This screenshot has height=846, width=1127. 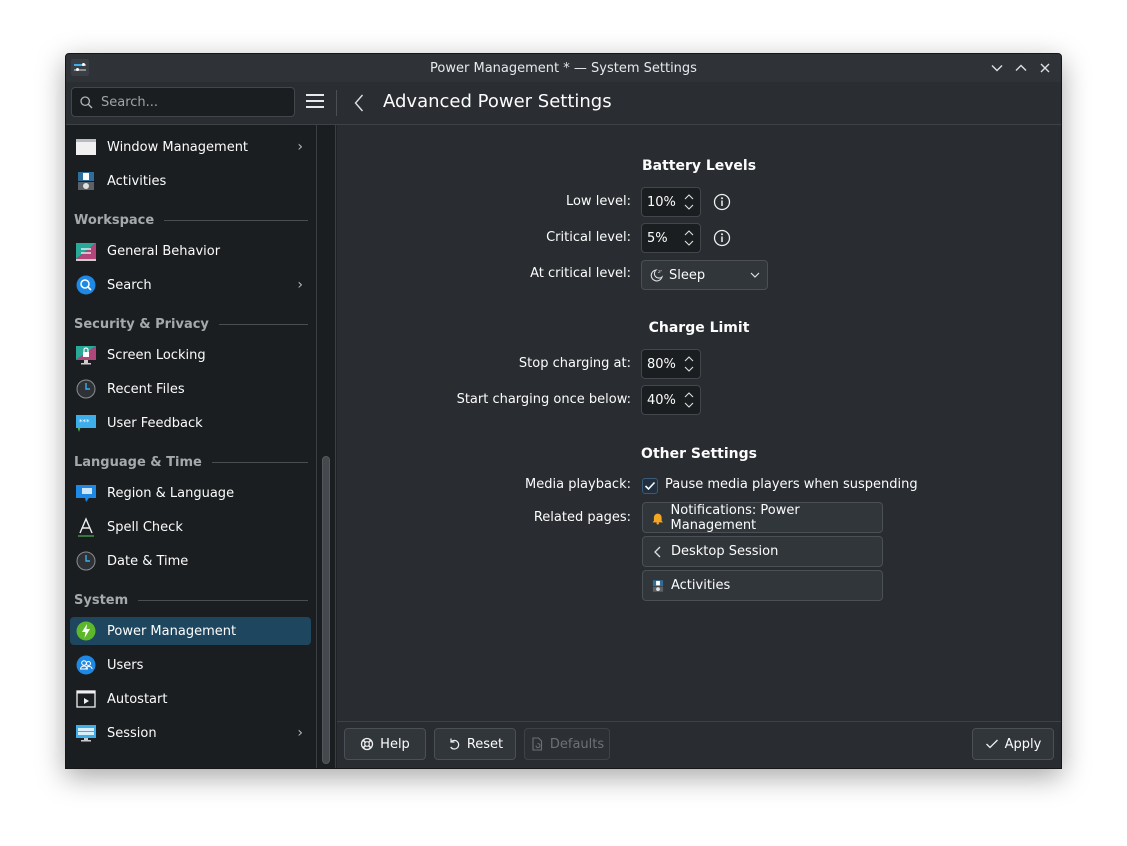 What do you see at coordinates (699, 454) in the screenshot?
I see `other-settings-heading: Other Settings` at bounding box center [699, 454].